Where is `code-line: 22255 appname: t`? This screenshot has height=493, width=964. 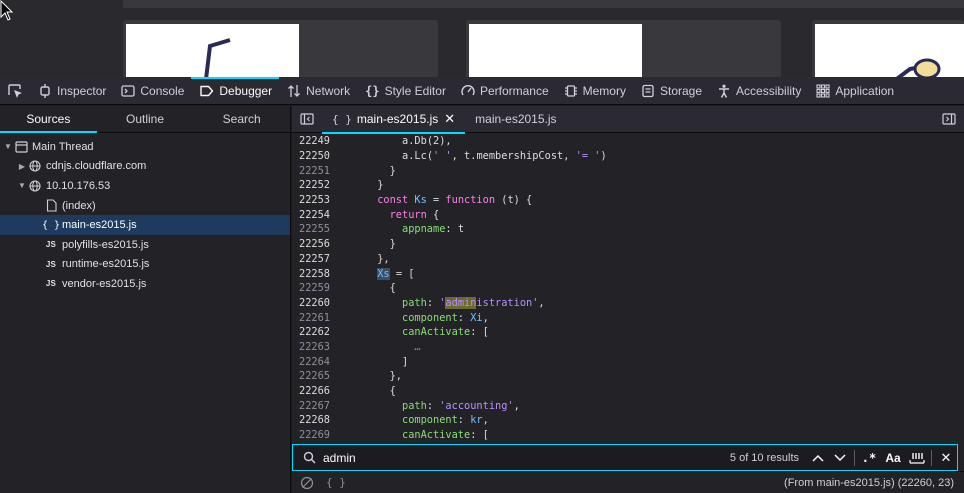
code-line: 22255 appname: t is located at coordinates (628, 229).